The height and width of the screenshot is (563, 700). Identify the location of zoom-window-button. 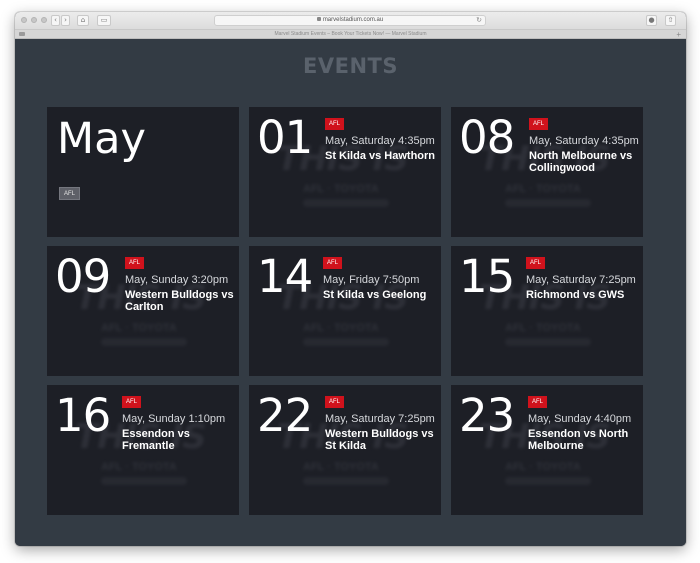
(44, 20).